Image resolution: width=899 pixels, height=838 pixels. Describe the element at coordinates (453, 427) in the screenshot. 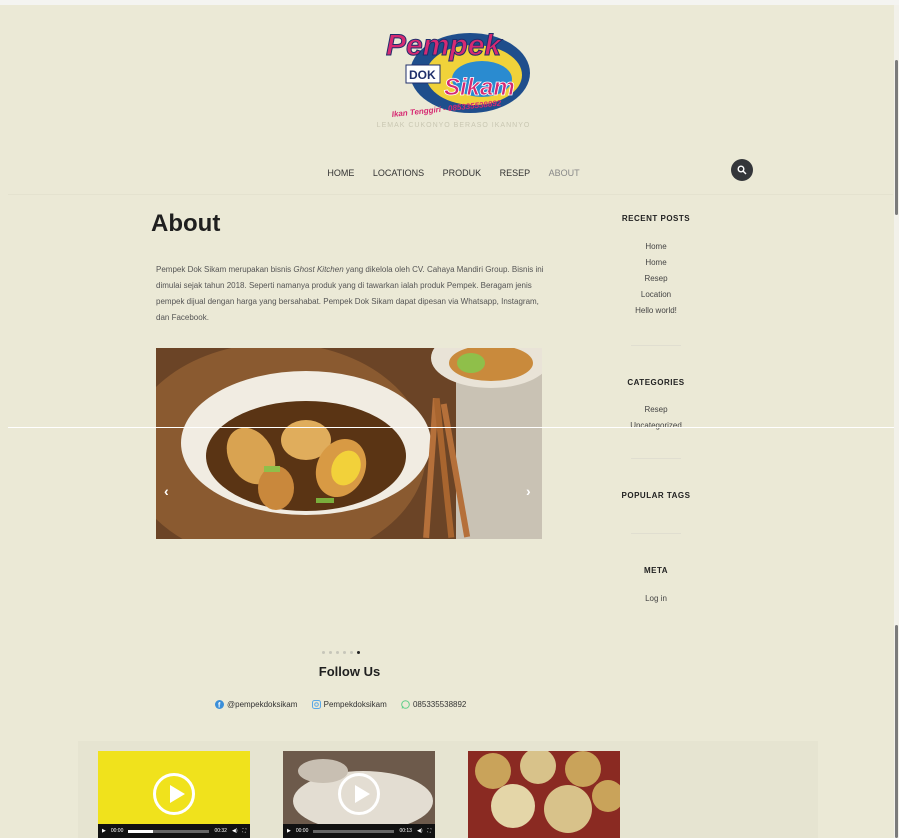

I see `screenshot-seam-line` at that location.